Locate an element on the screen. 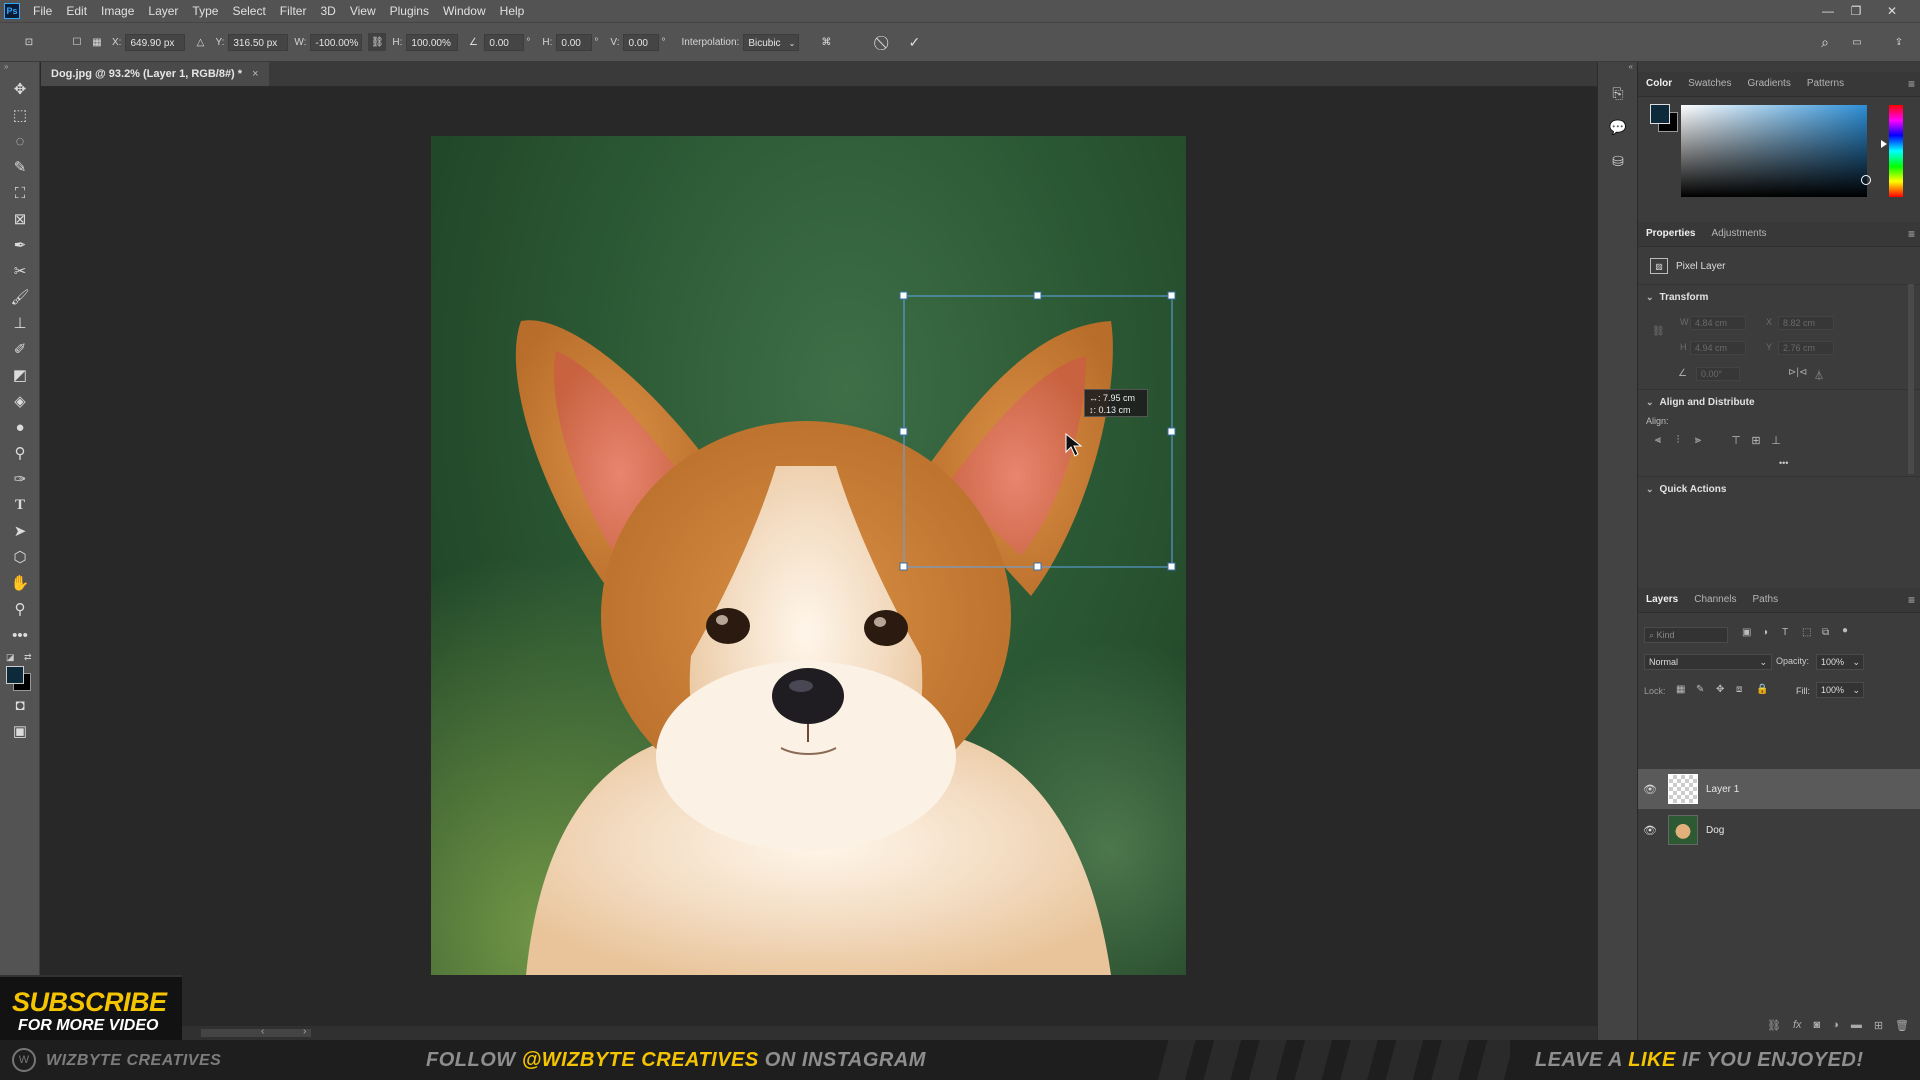  marquee-tool-icon: ⬚ is located at coordinates (20, 115).